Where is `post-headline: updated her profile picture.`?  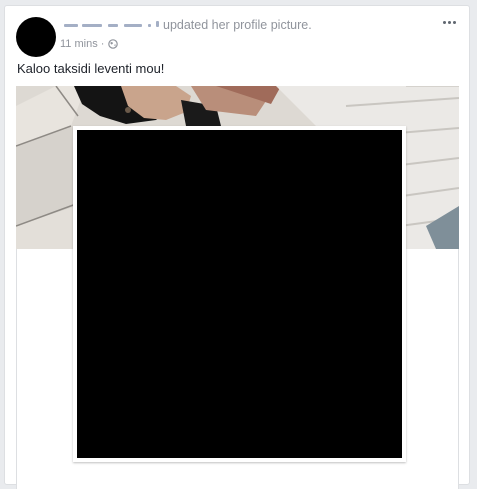
post-headline: updated her profile picture. is located at coordinates (237, 25).